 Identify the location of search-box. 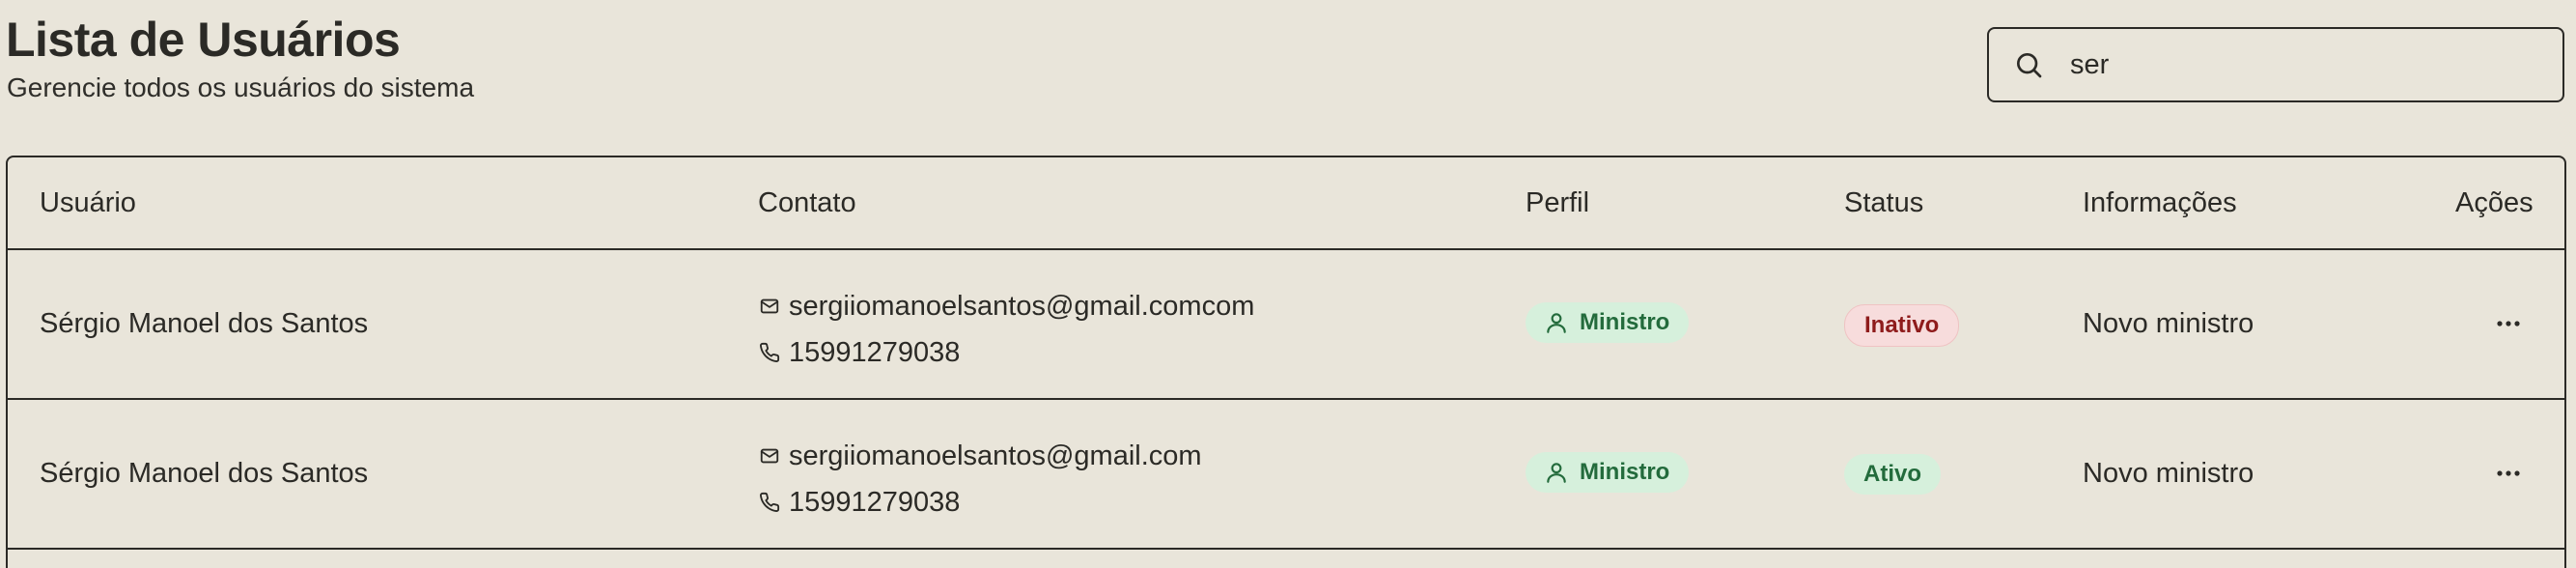
(2276, 64).